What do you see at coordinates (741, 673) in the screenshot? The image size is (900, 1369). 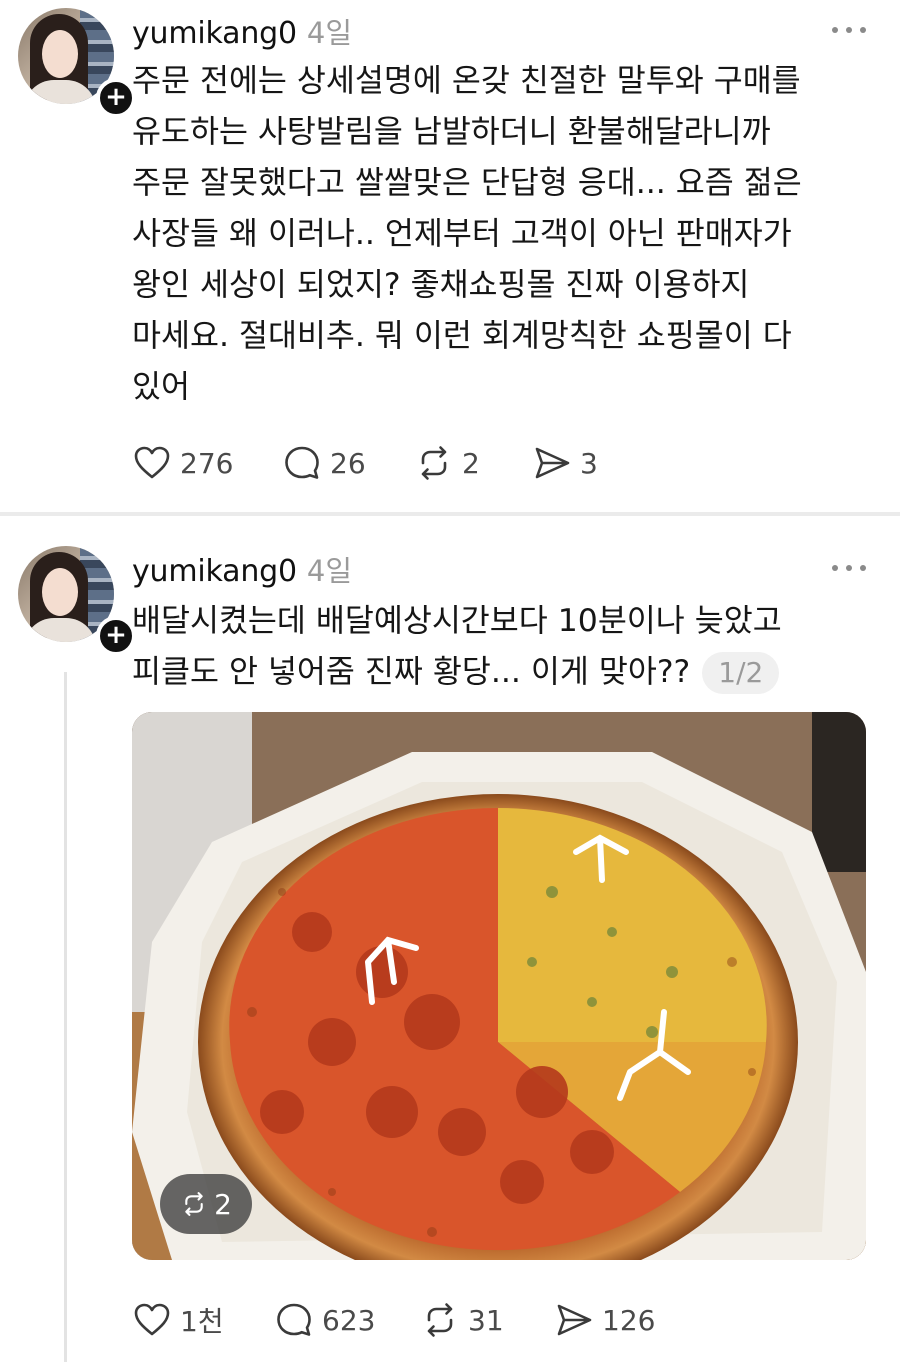 I see `page-indicator: 1/2` at bounding box center [741, 673].